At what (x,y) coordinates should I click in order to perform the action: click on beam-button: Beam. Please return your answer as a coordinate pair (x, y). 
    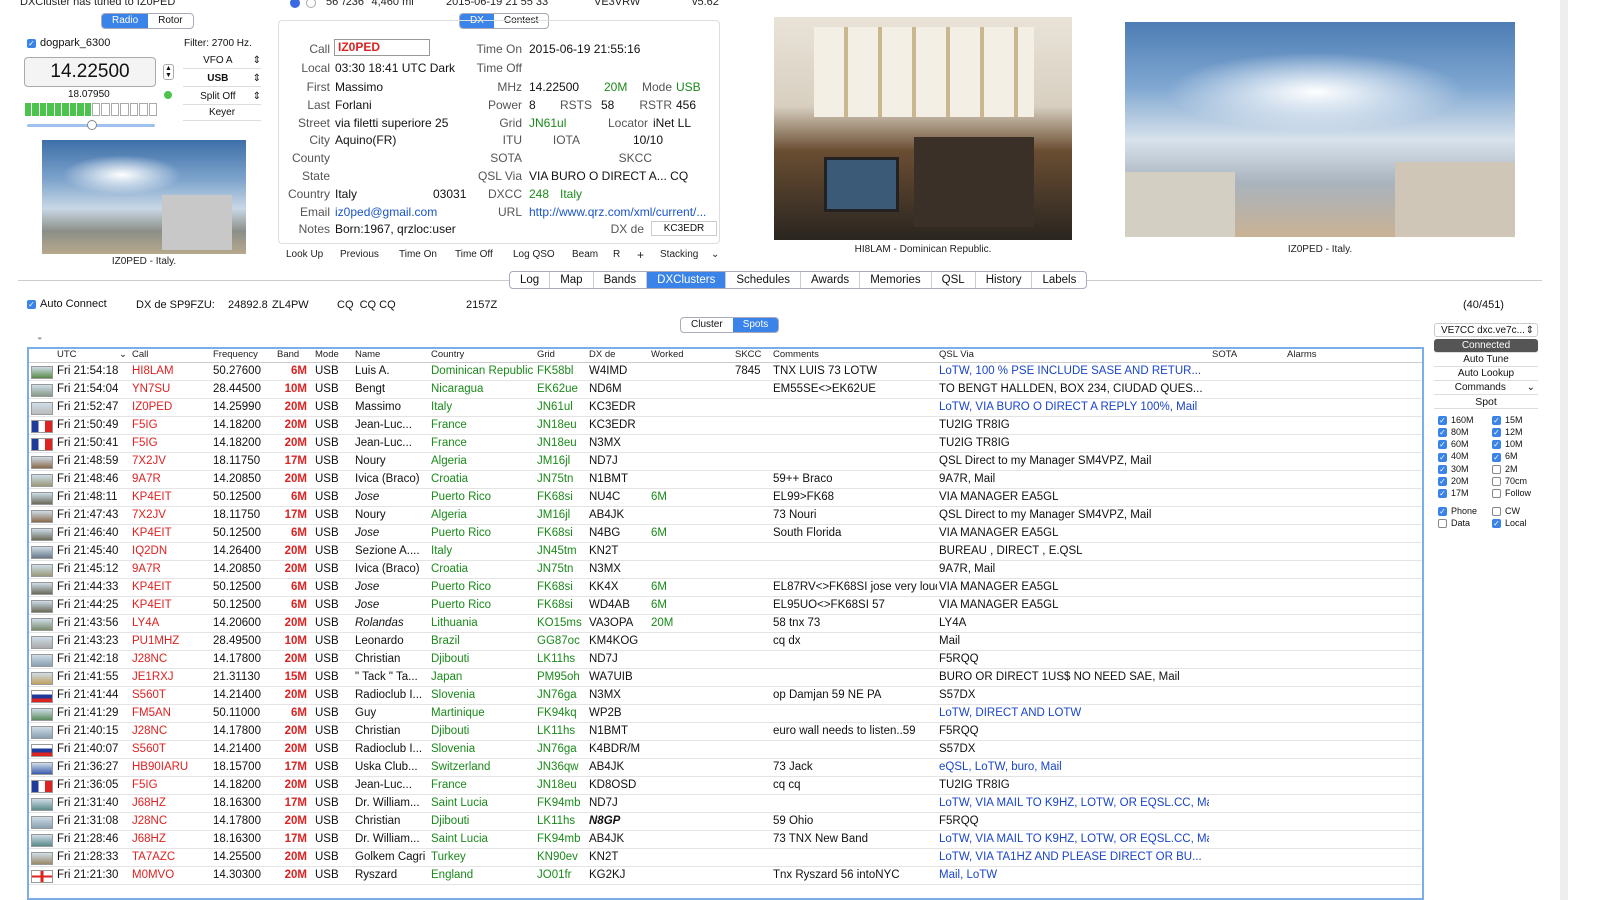
    Looking at the image, I should click on (585, 254).